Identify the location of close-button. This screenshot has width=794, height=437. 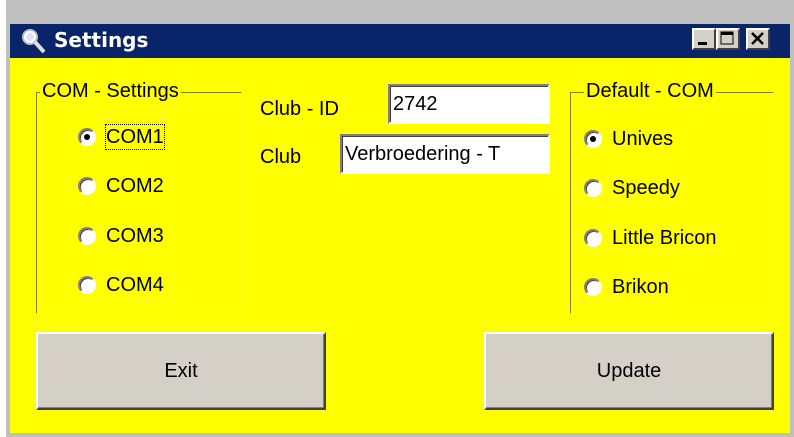
(758, 39).